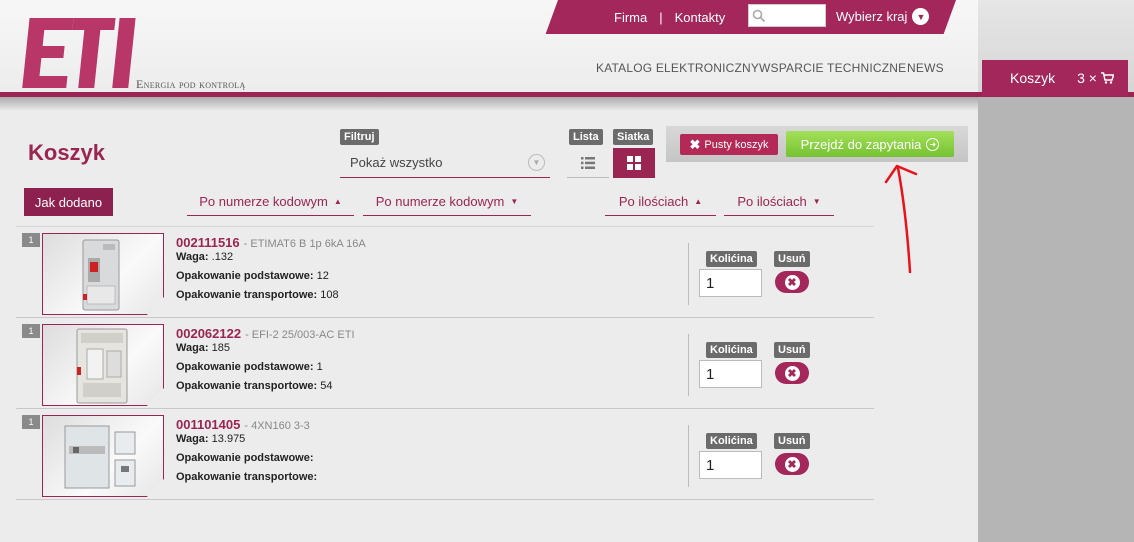 Image resolution: width=1134 pixels, height=542 pixels. Describe the element at coordinates (221, 348) in the screenshot. I see `weight-value: 185` at that location.